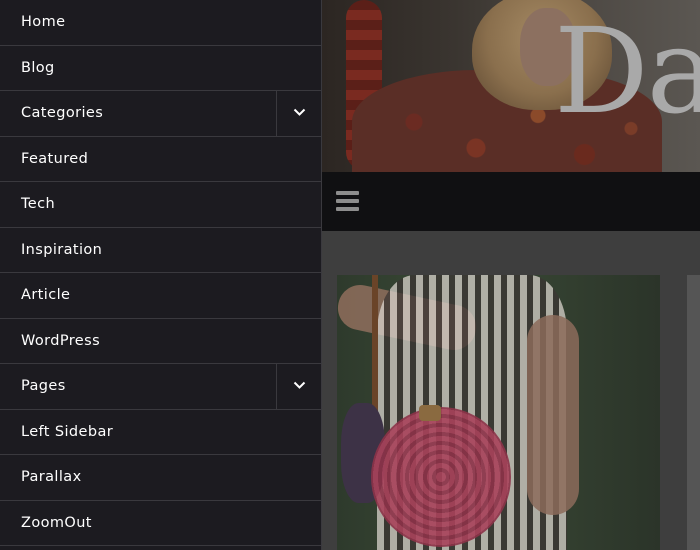  What do you see at coordinates (160, 387) in the screenshot?
I see `menu-item-pages: Pages` at bounding box center [160, 387].